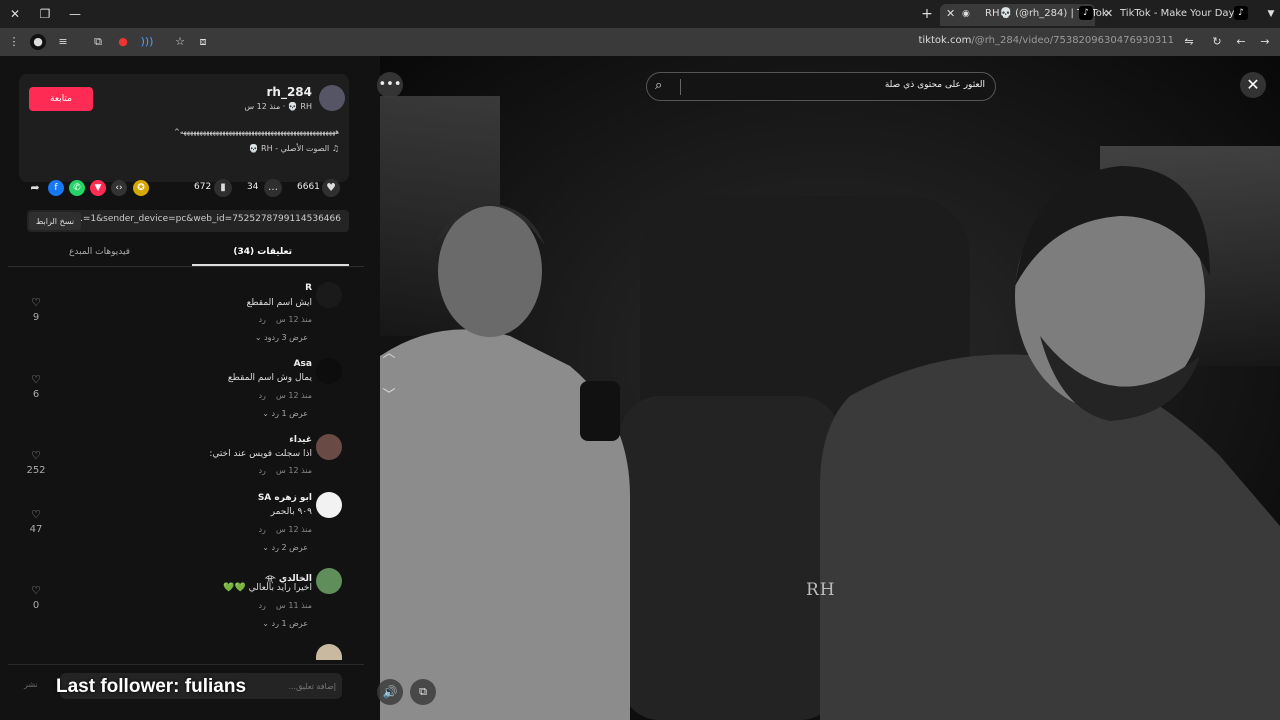 Image resolution: width=1280 pixels, height=720 pixels. I want to click on comment-text: اذا سجلت فويس عند اختي:, so click(260, 454).